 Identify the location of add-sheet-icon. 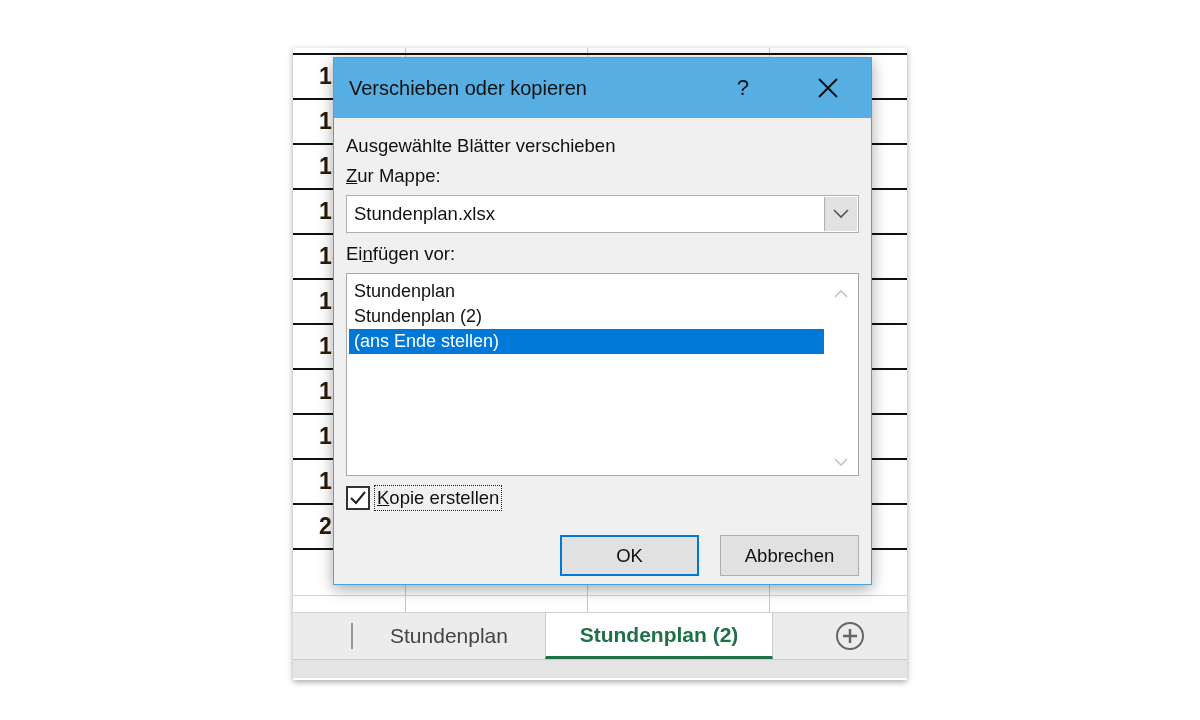
(850, 636).